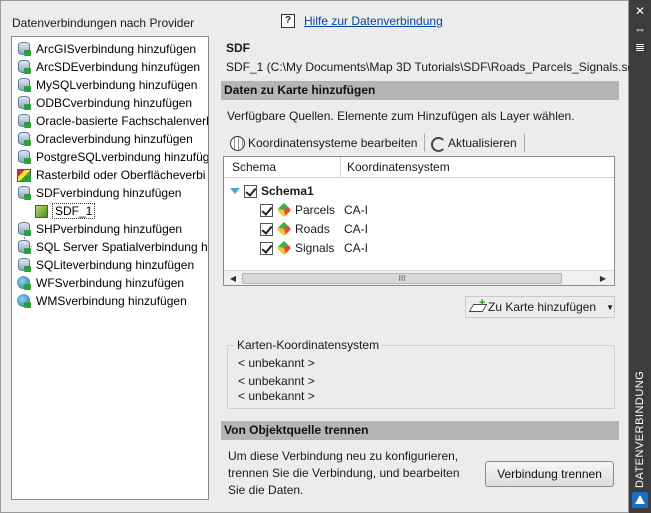 This screenshot has height=513, width=651. I want to click on column-divider, so click(340, 167).